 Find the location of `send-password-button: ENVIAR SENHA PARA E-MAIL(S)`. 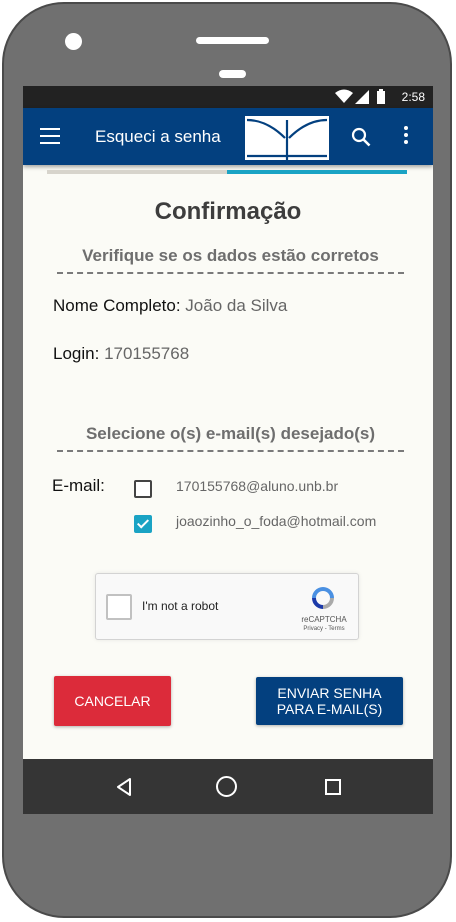

send-password-button: ENVIAR SENHA PARA E-MAIL(S) is located at coordinates (329, 701).